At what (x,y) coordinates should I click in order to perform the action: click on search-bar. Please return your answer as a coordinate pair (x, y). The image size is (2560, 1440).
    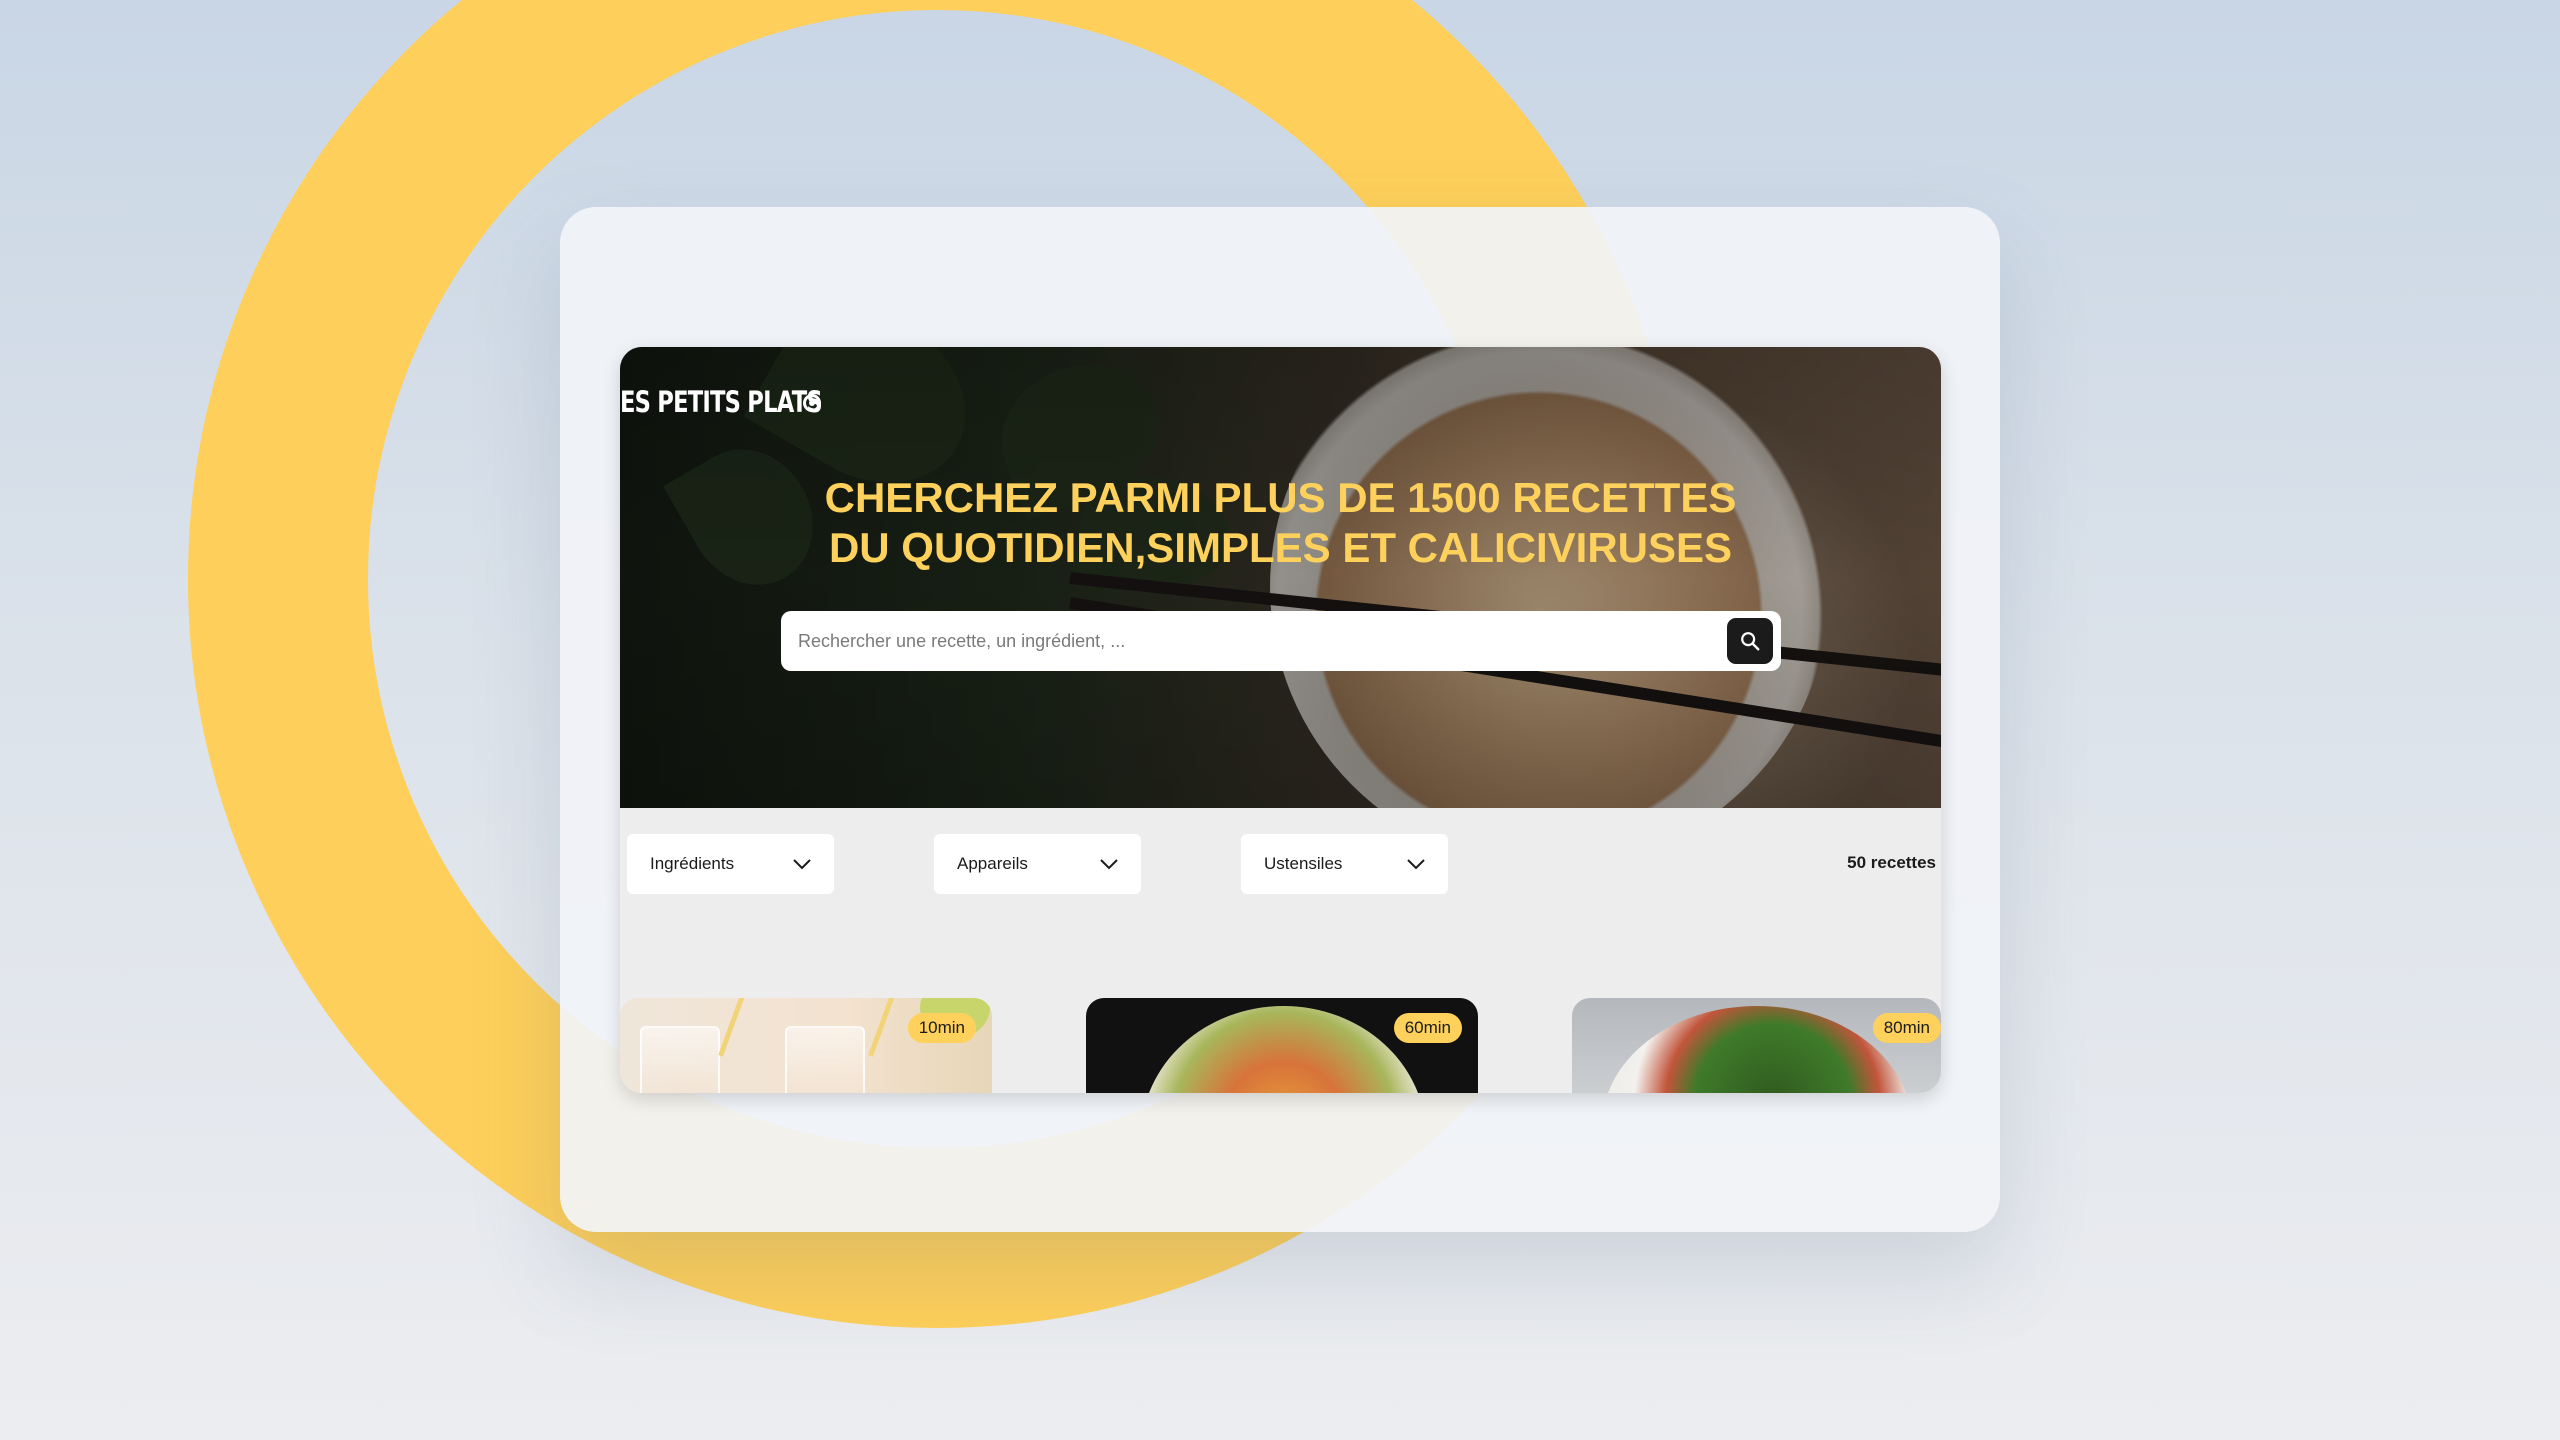
    Looking at the image, I should click on (1281, 641).